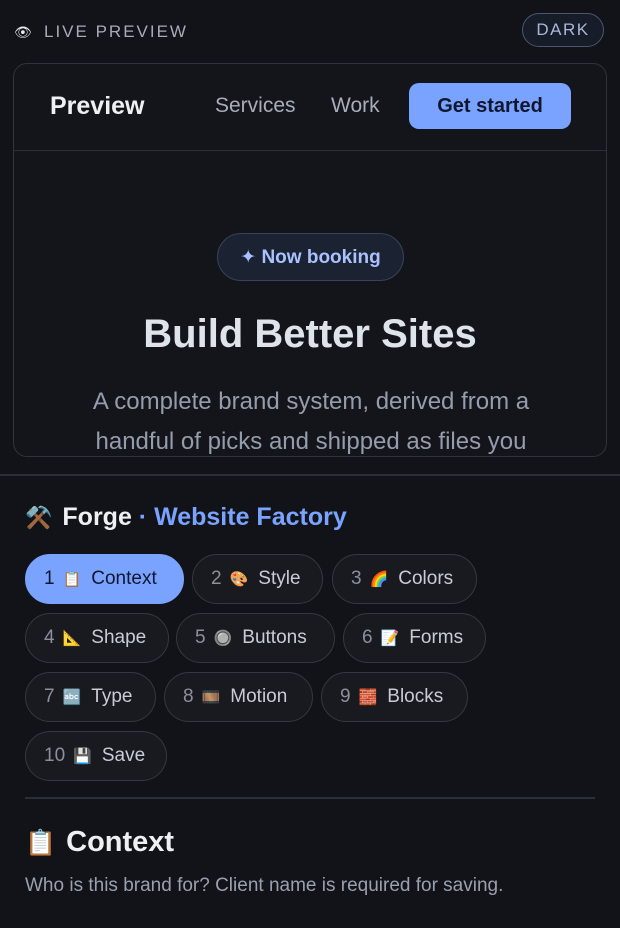 The width and height of the screenshot is (620, 928). Describe the element at coordinates (96, 756) in the screenshot. I see `step-save: 10 💾 Save` at that location.